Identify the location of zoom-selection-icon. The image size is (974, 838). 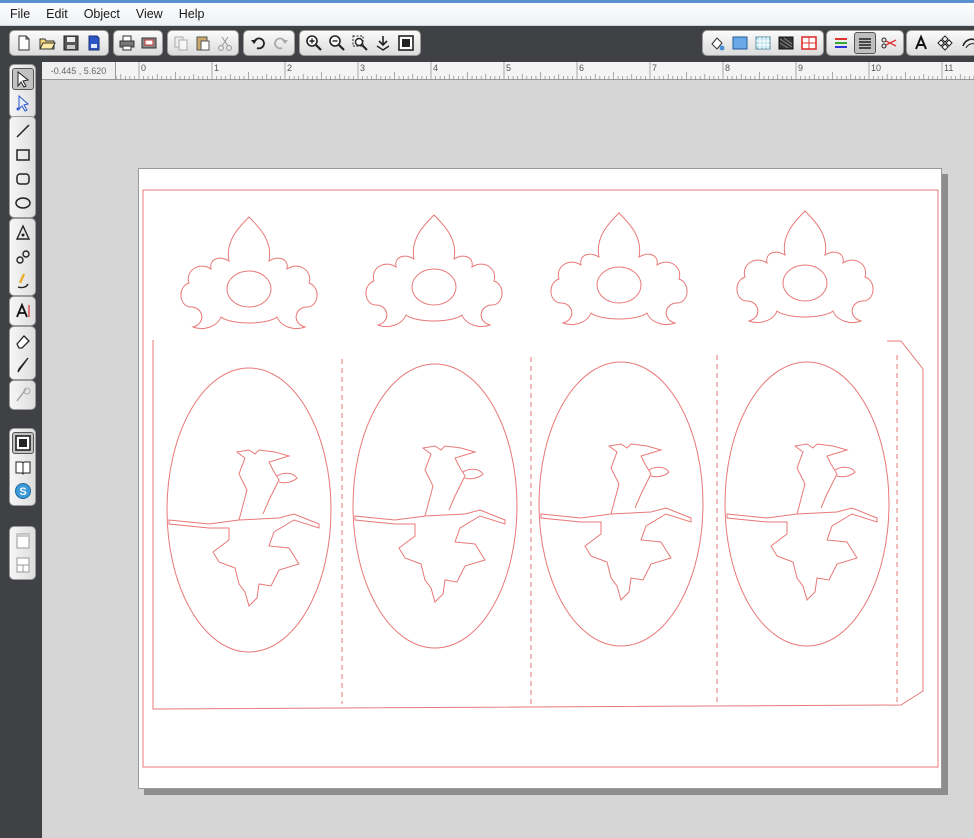
(359, 43).